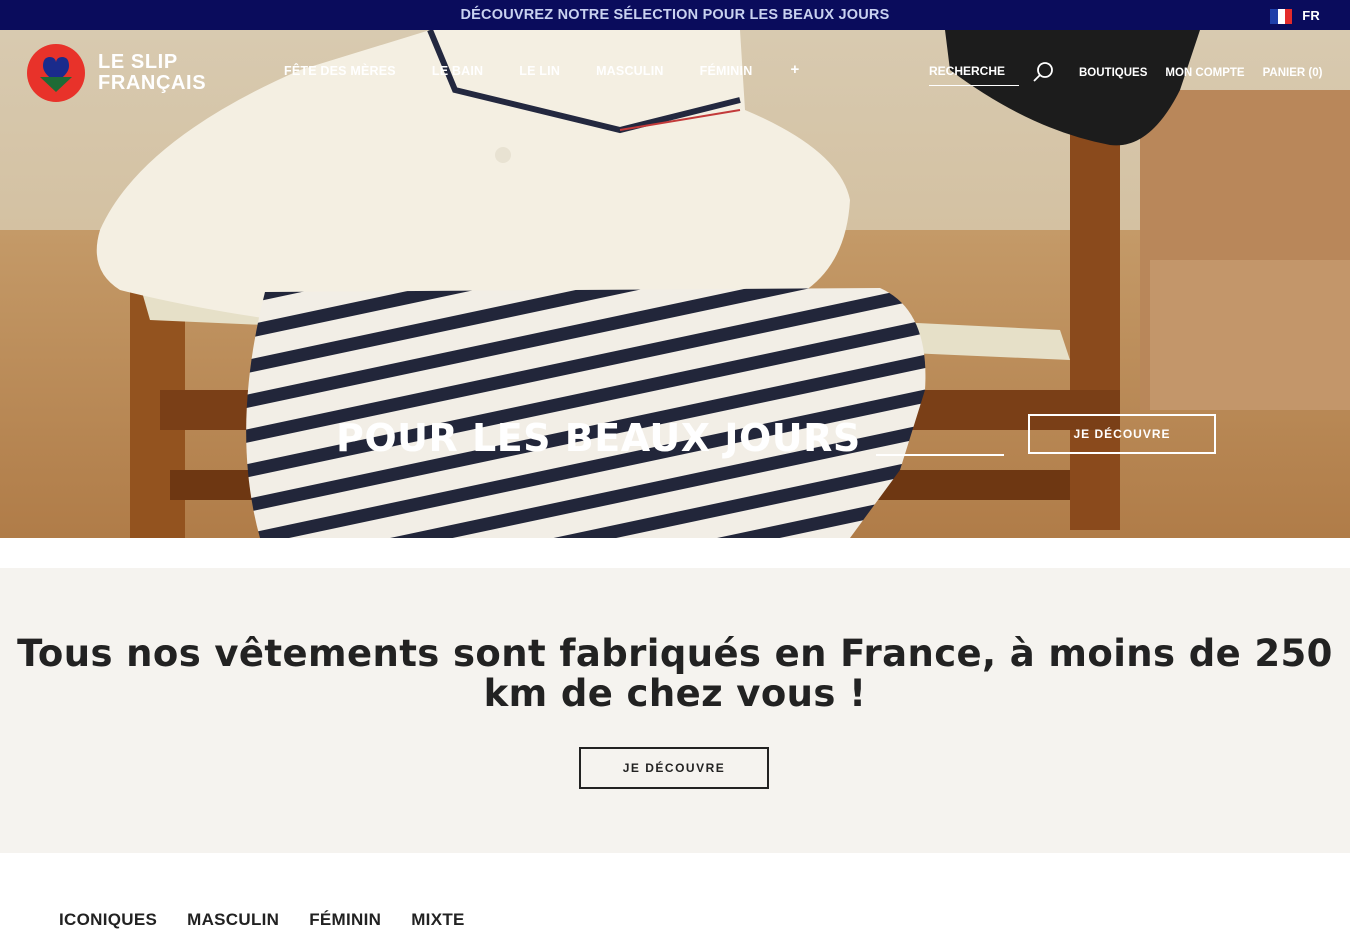 The image size is (1350, 930). What do you see at coordinates (1122, 434) in the screenshot?
I see `hero-discover-button: JE DÉCOUVRE` at bounding box center [1122, 434].